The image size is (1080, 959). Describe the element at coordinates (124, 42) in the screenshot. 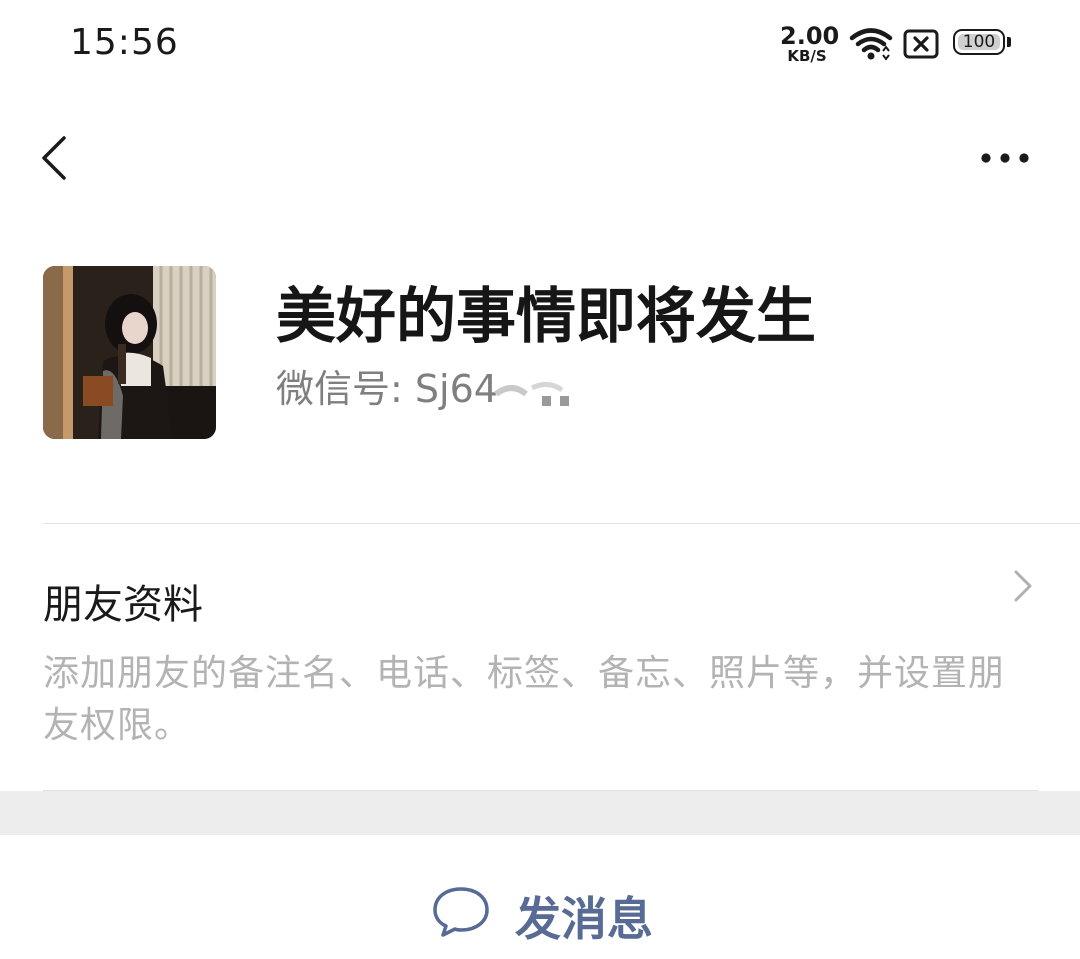

I see `status-time: 15:56` at that location.